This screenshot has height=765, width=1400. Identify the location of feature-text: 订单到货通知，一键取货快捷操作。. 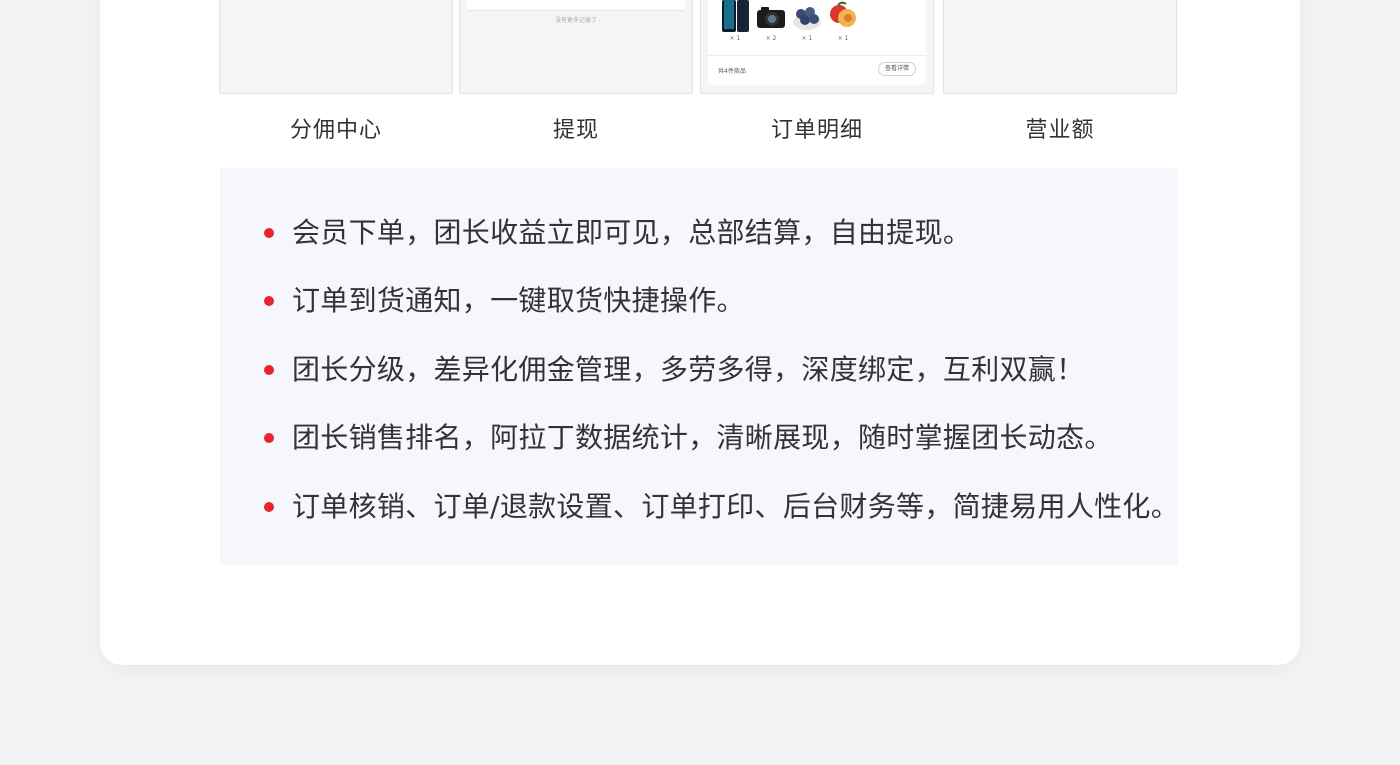
(518, 300).